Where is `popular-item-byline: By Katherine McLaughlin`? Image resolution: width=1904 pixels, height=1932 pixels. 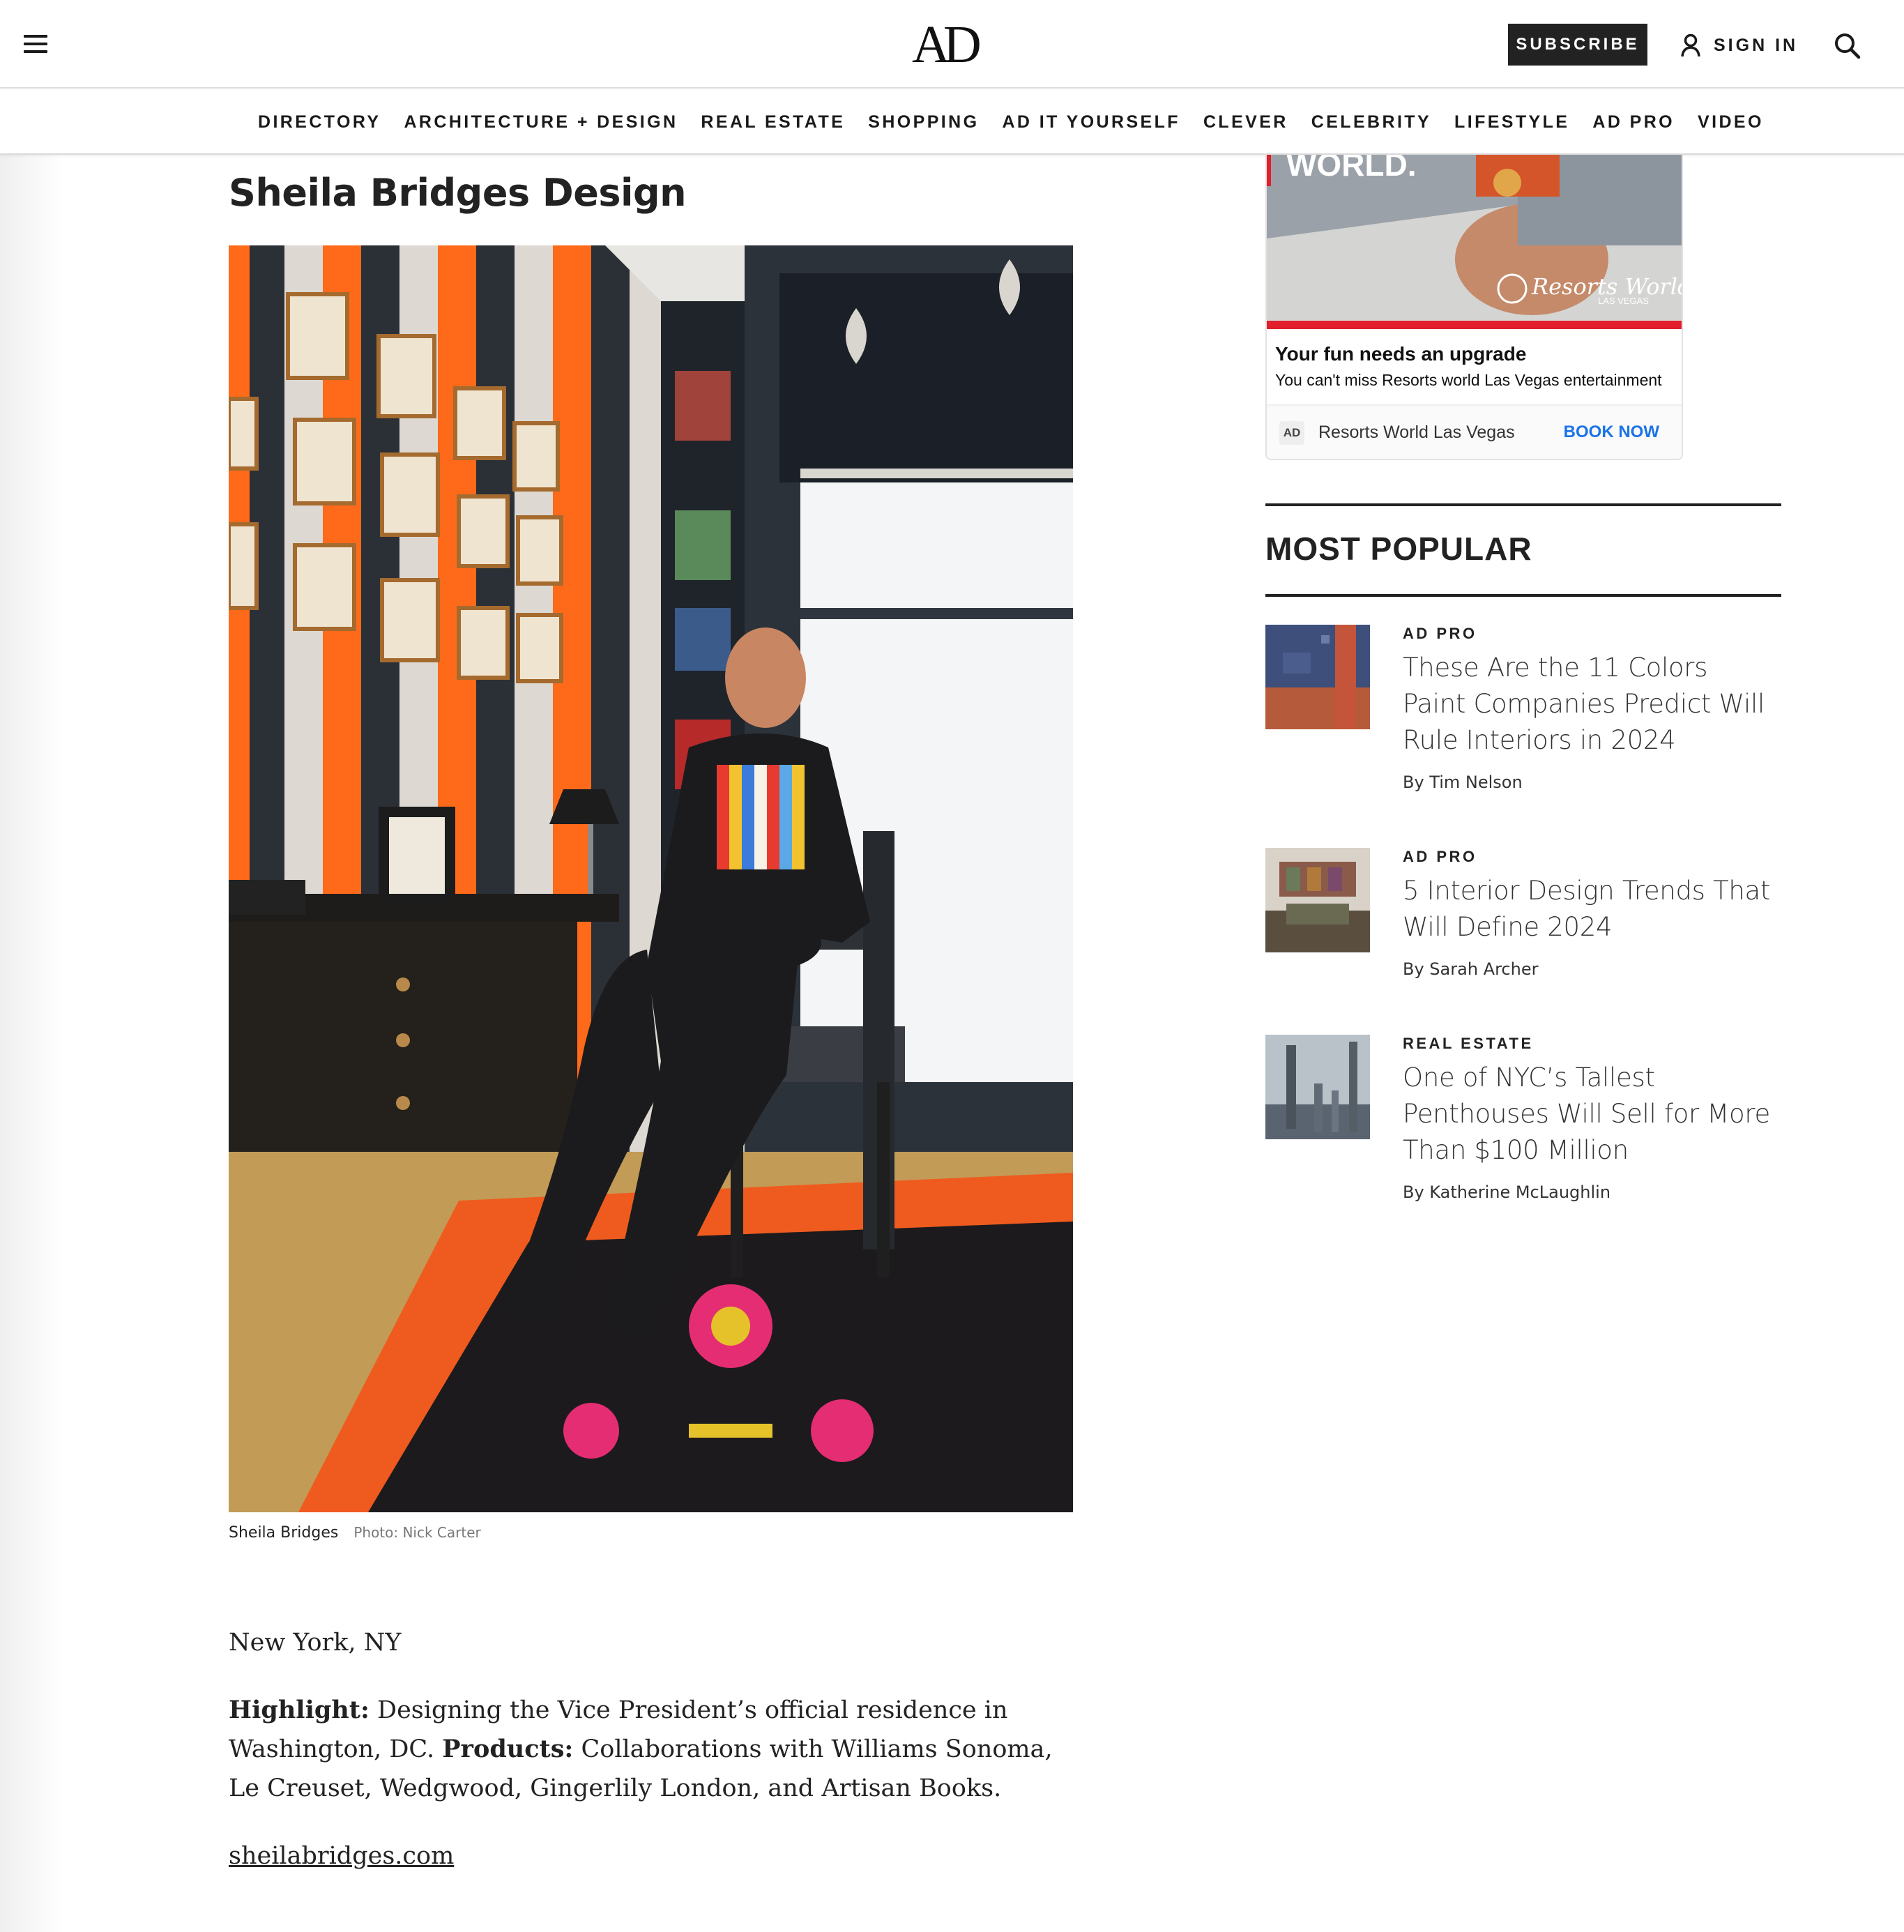 popular-item-byline: By Katherine McLaughlin is located at coordinates (1507, 1192).